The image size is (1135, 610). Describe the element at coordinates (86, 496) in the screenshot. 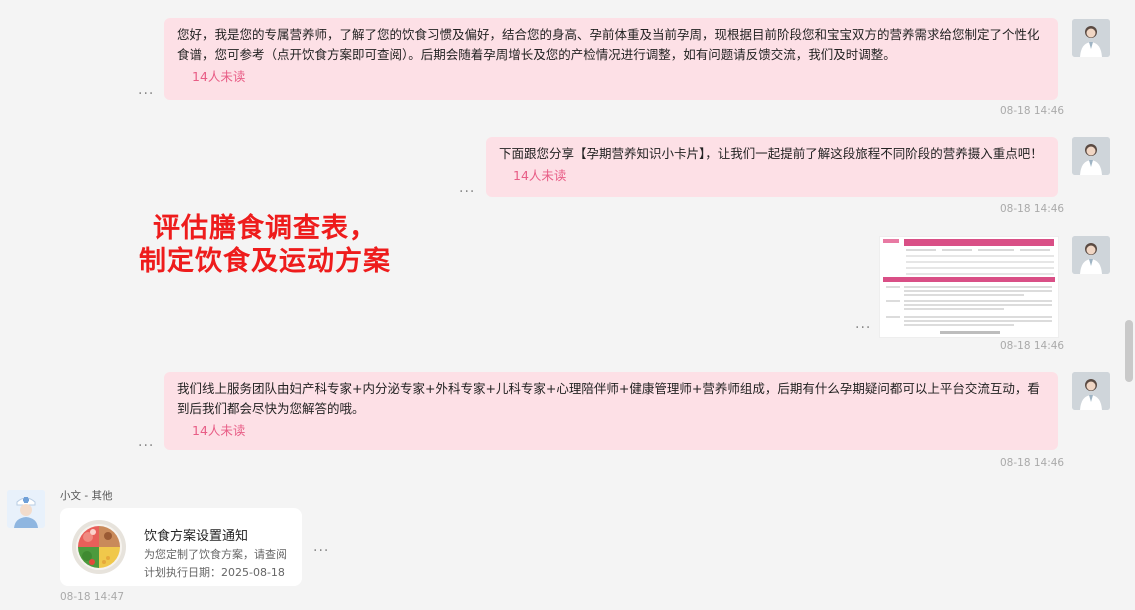

I see `sender-name: 小文 - 其他` at that location.